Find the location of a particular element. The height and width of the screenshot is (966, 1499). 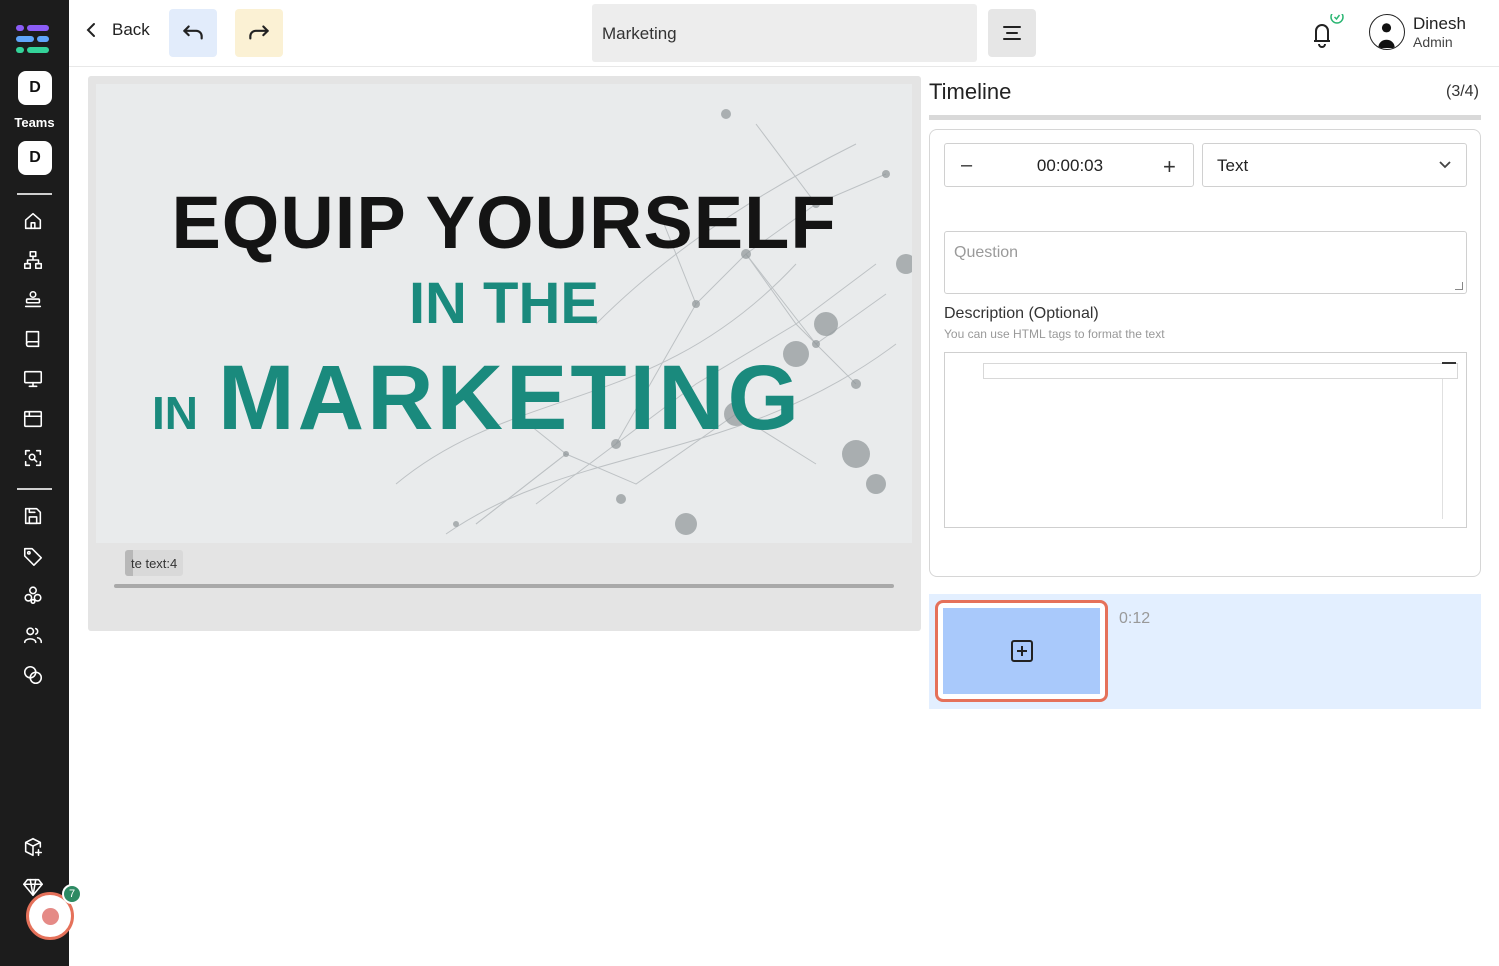

editor-divider is located at coordinates (1442, 449).